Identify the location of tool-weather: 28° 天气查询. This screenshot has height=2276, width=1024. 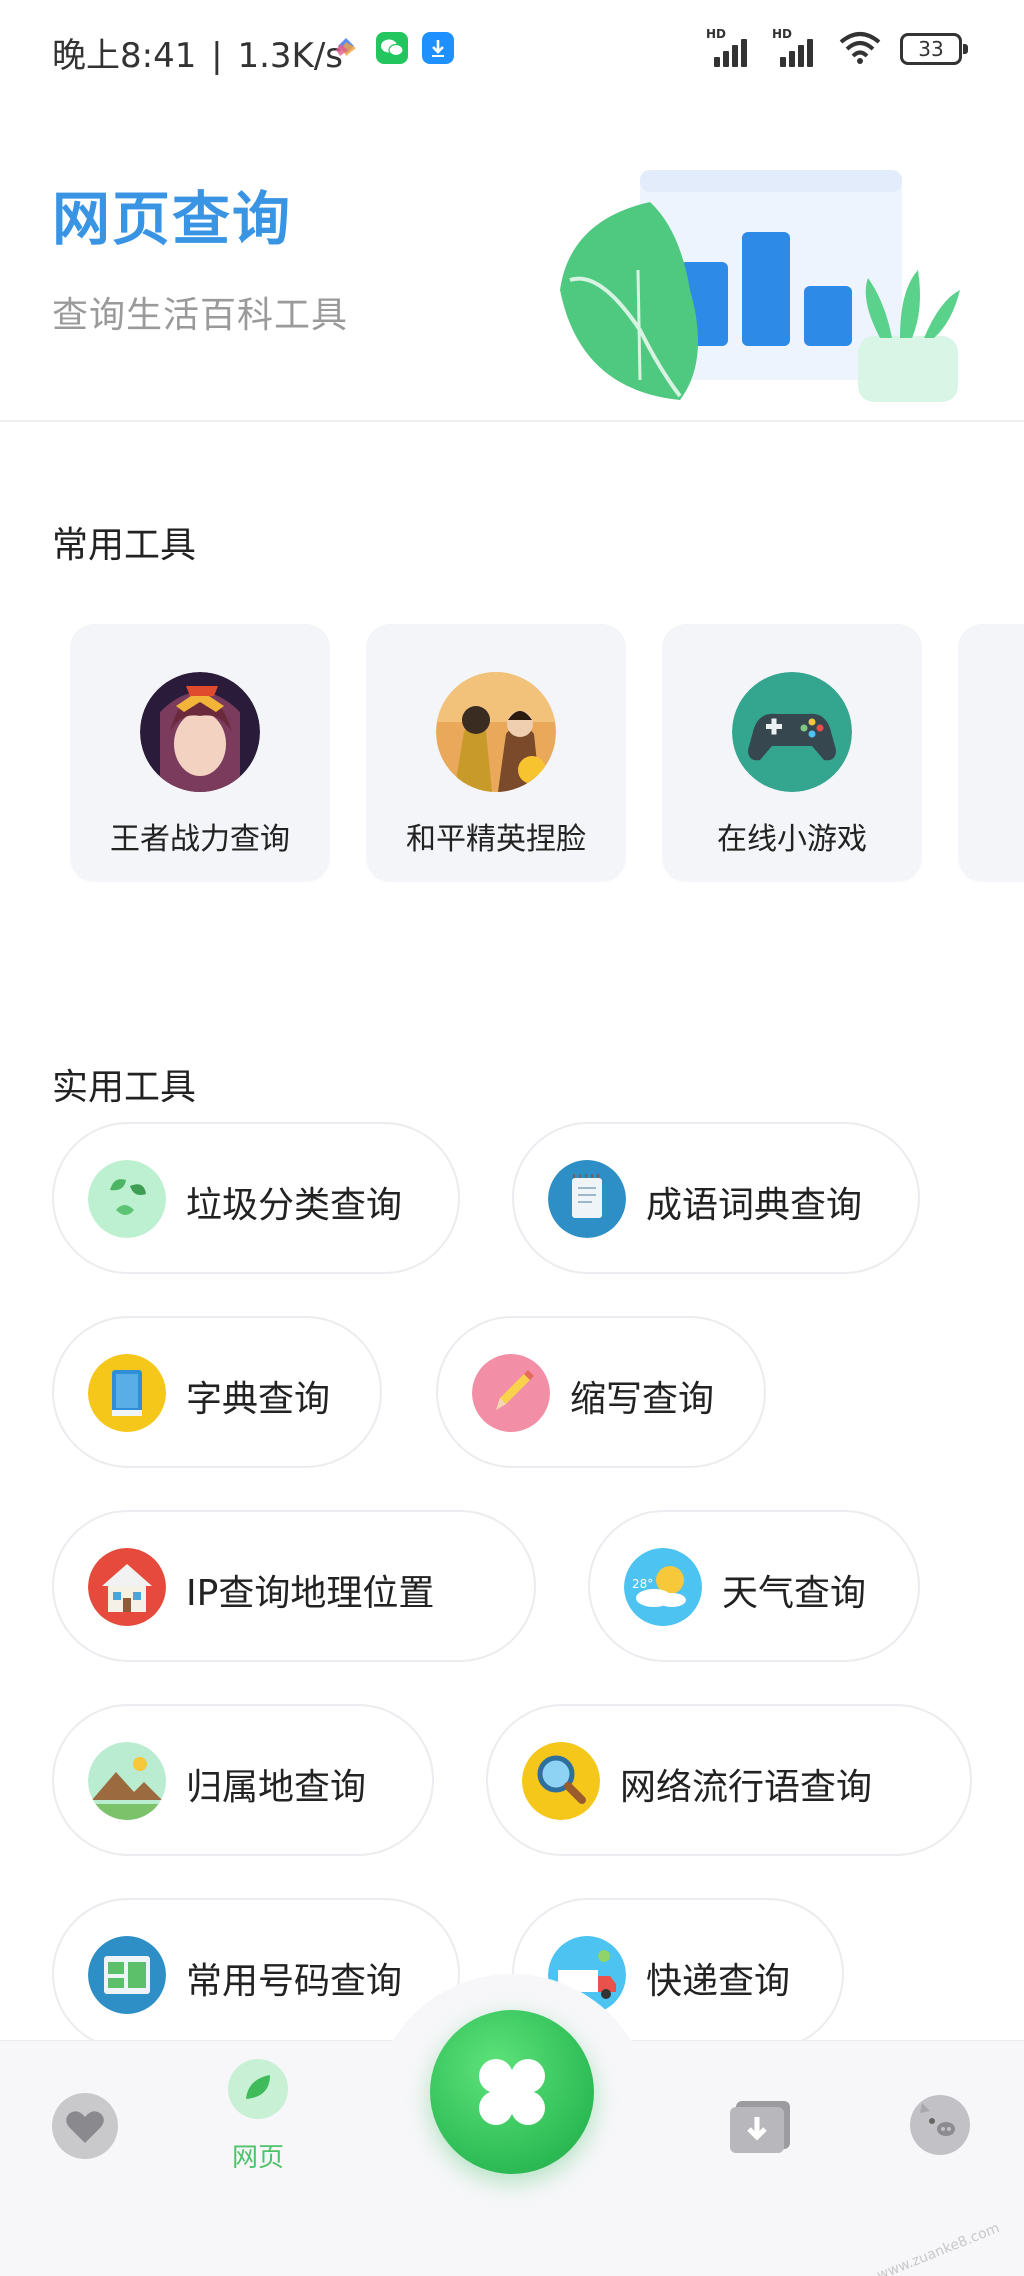
(754, 1586).